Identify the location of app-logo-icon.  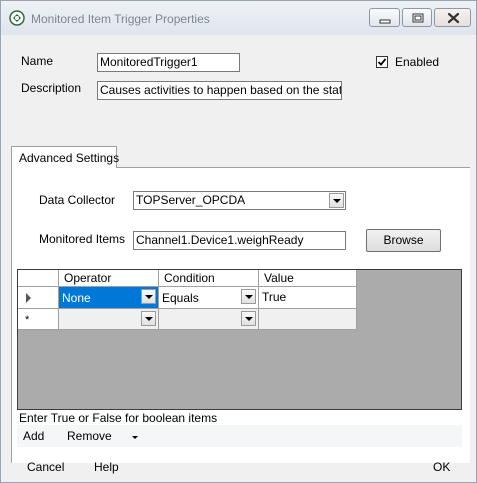
(17, 18).